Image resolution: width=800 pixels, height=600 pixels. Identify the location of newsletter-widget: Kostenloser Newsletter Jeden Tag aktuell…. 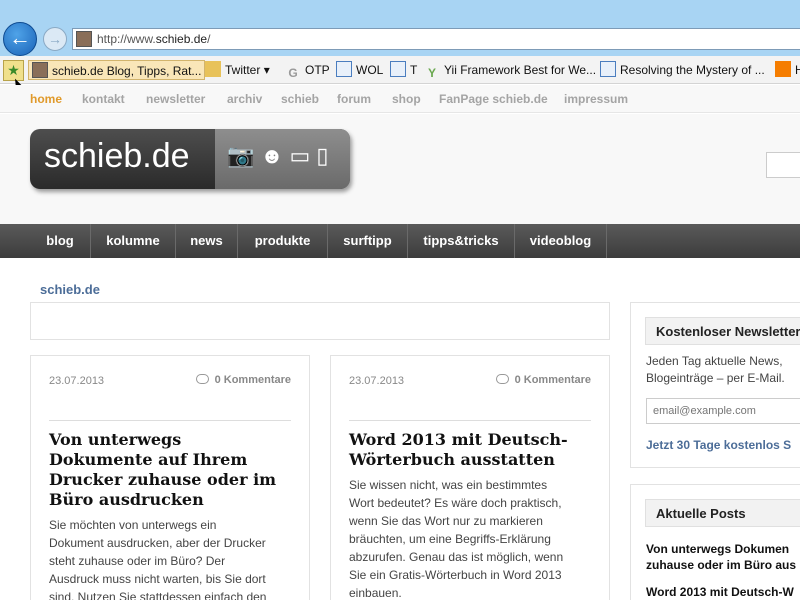
(715, 385).